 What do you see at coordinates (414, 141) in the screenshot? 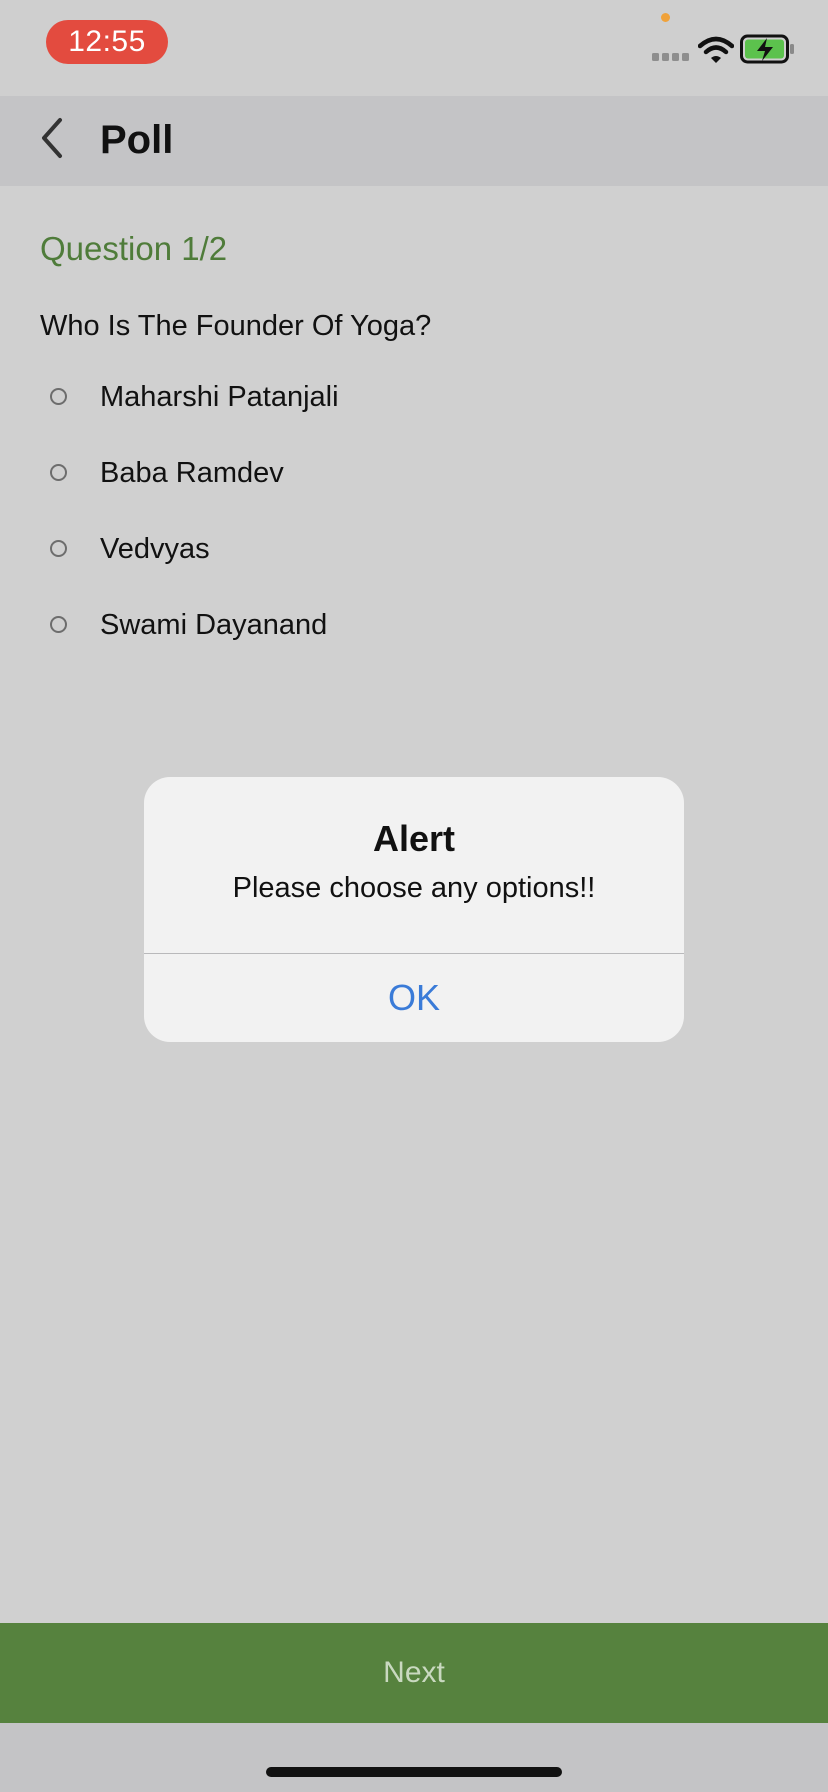
I see `navigation-bar: Poll` at bounding box center [414, 141].